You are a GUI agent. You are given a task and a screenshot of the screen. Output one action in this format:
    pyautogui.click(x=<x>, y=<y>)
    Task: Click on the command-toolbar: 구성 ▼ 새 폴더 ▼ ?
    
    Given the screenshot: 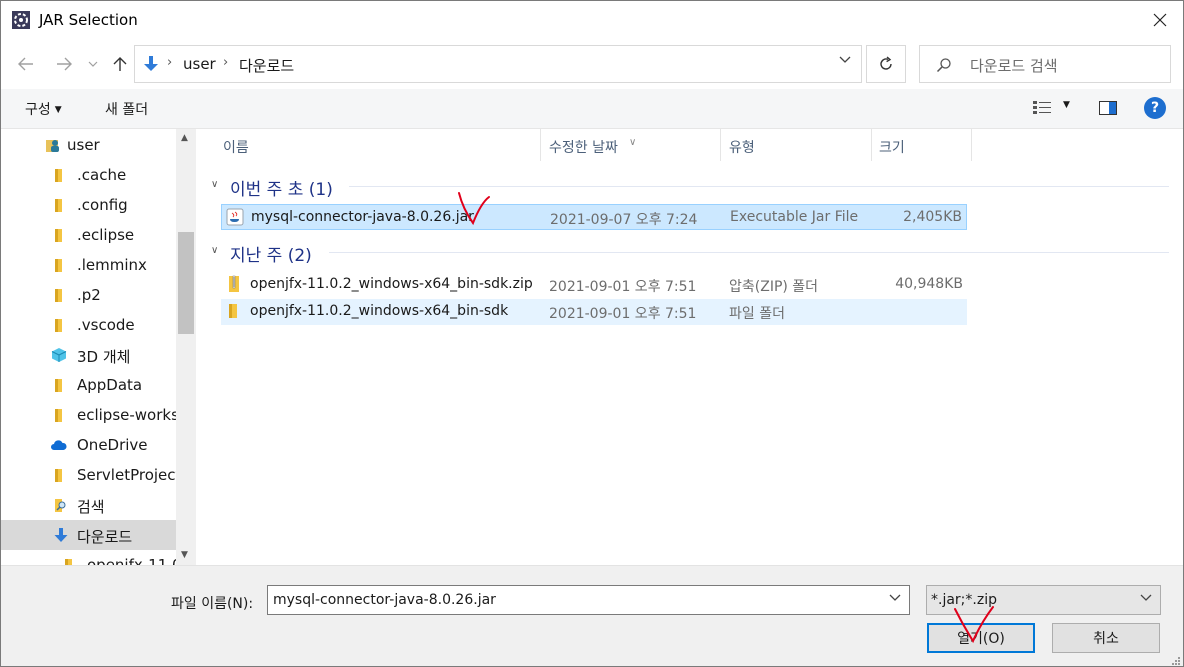 What is the action you would take?
    pyautogui.click(x=592, y=109)
    